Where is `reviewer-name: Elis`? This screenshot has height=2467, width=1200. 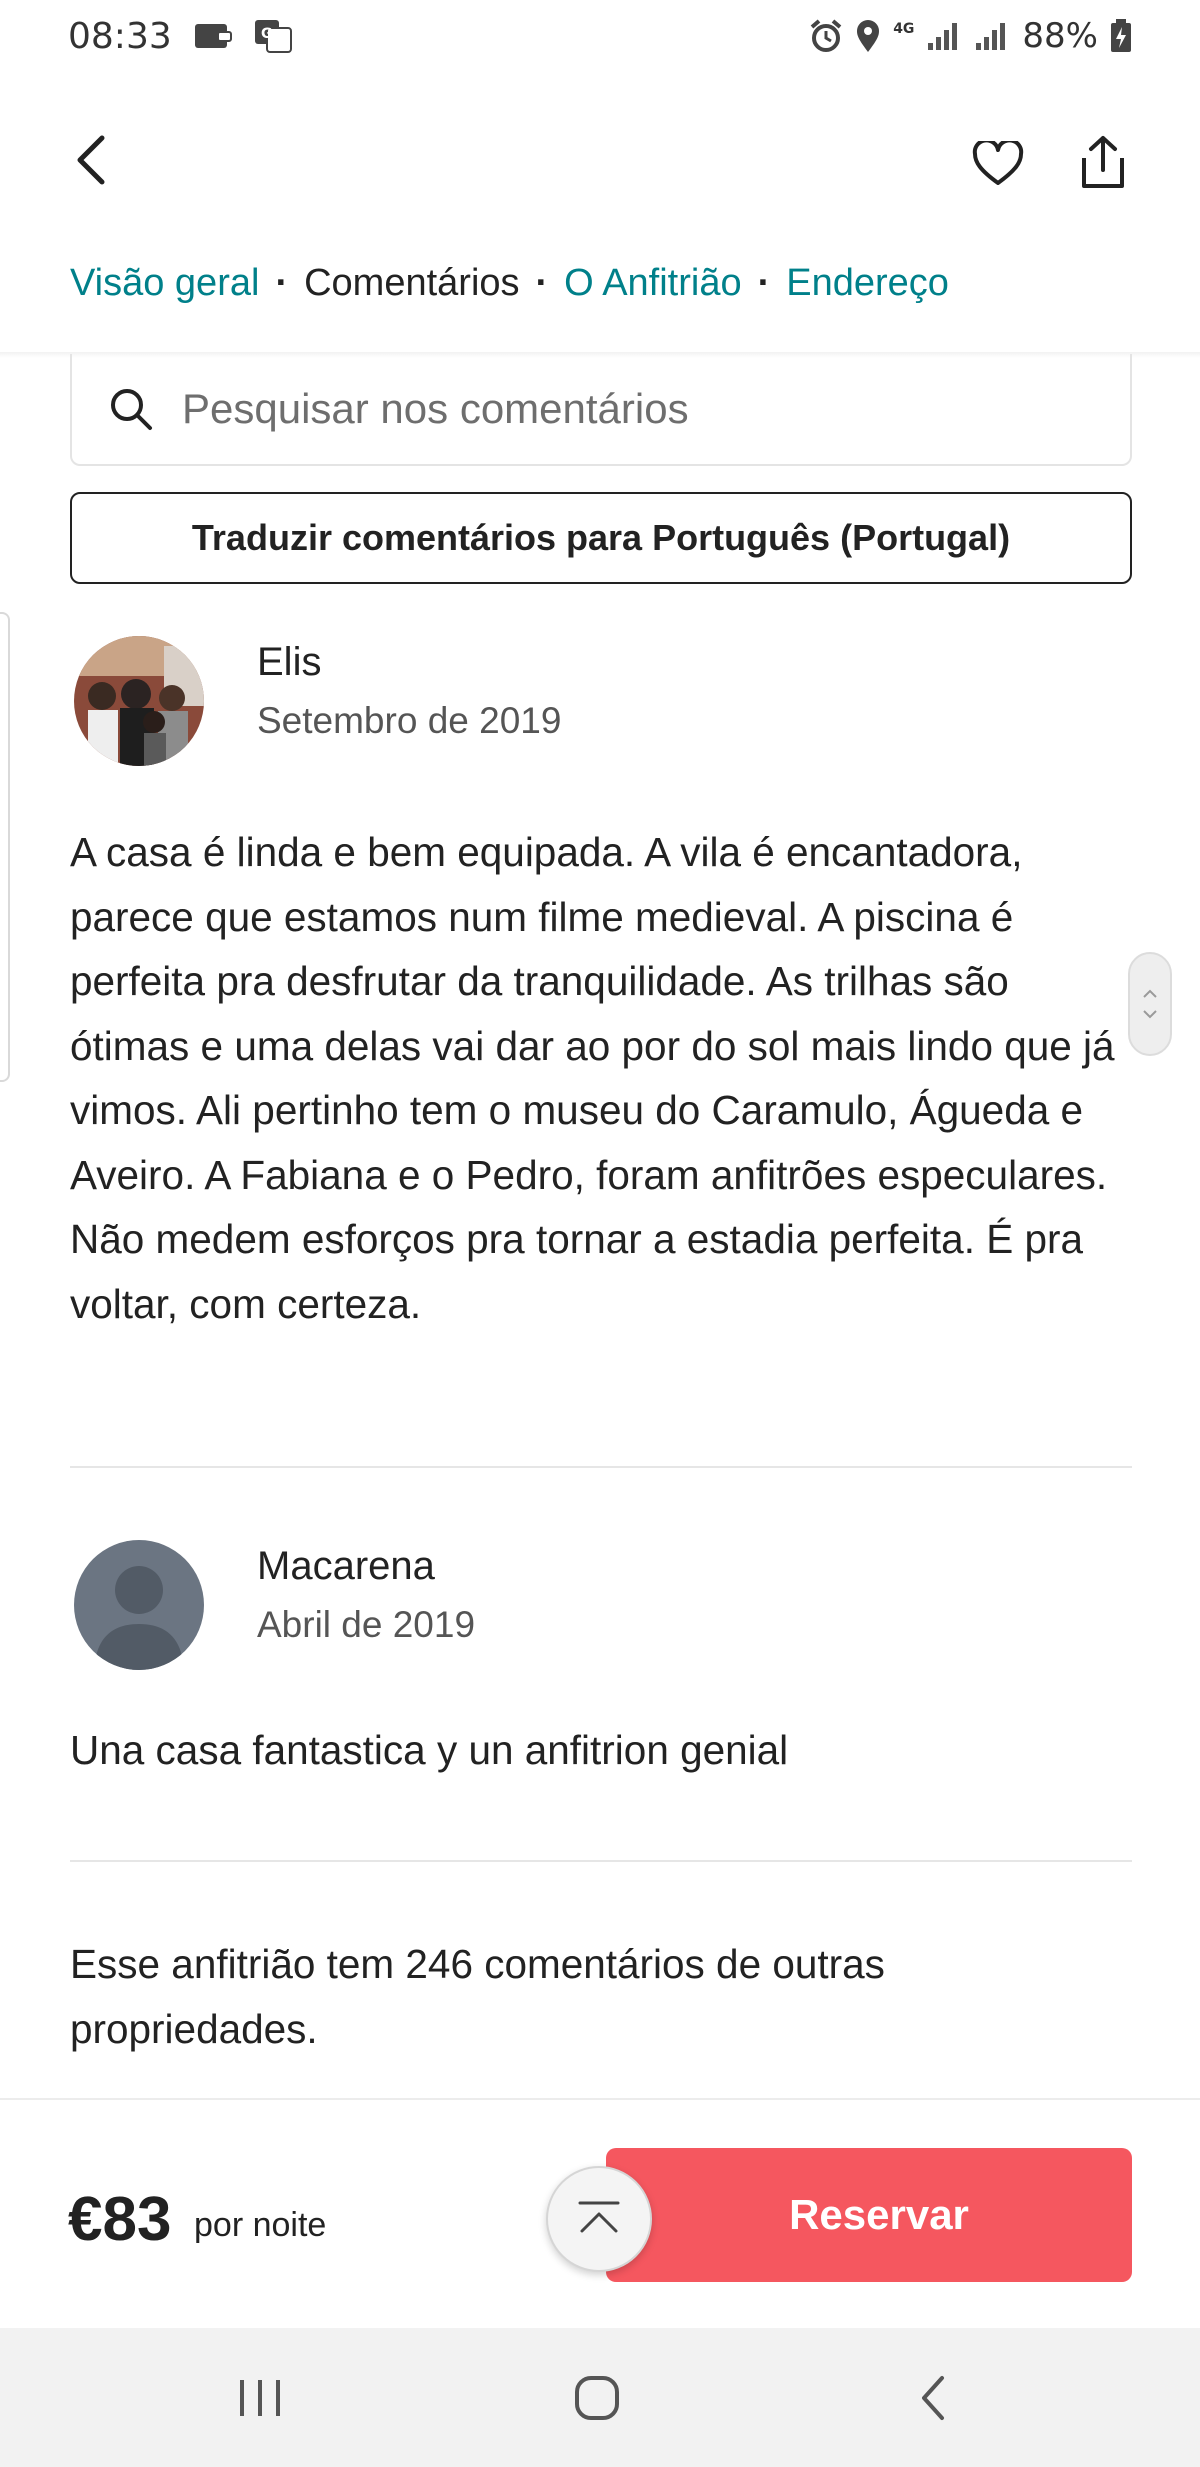
reviewer-name: Elis is located at coordinates (289, 662).